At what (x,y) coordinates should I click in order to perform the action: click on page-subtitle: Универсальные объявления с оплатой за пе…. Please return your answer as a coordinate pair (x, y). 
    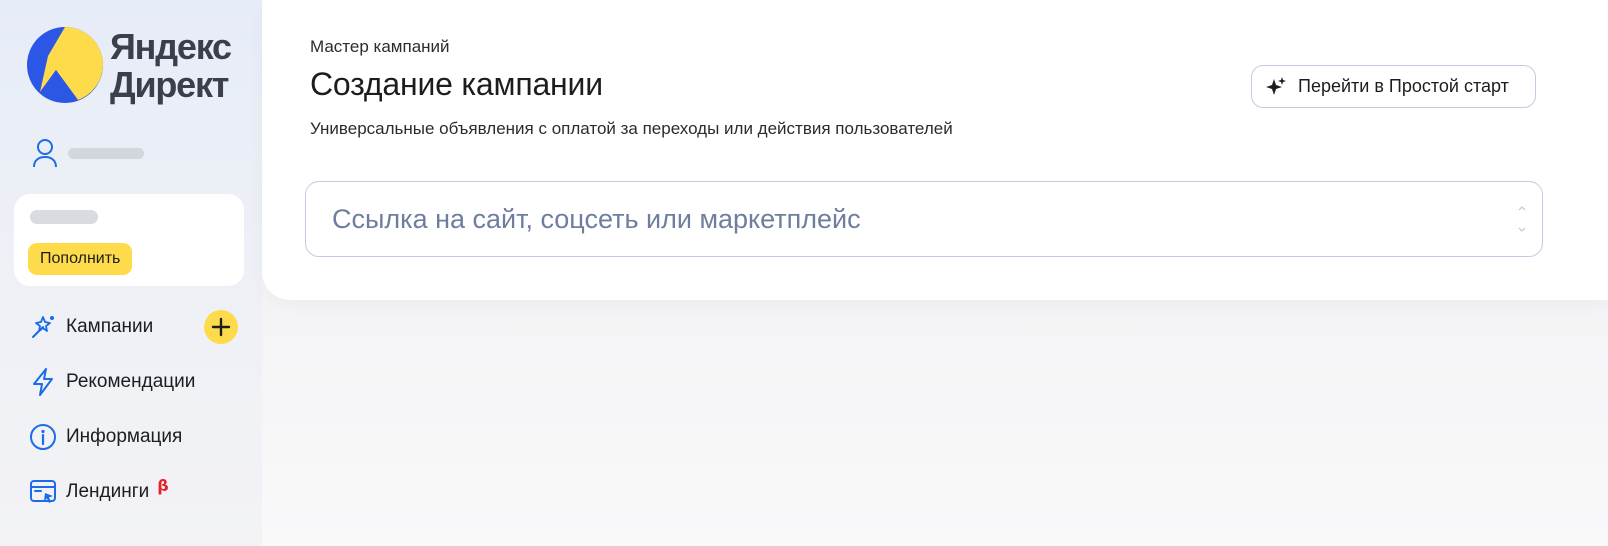
    Looking at the image, I should click on (631, 128).